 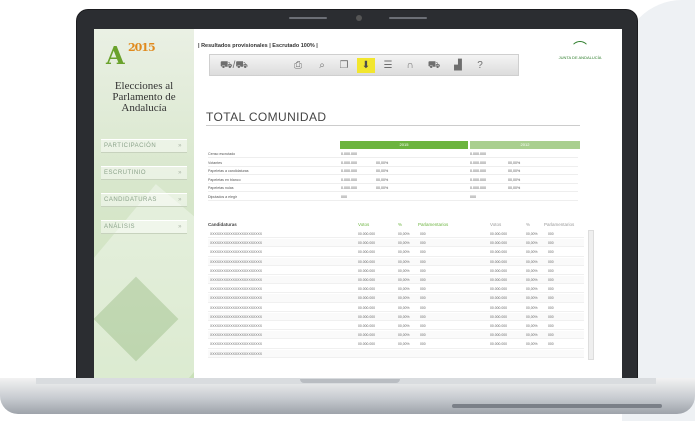 I want to click on zoom-icon: ⌕, so click(x=322, y=65).